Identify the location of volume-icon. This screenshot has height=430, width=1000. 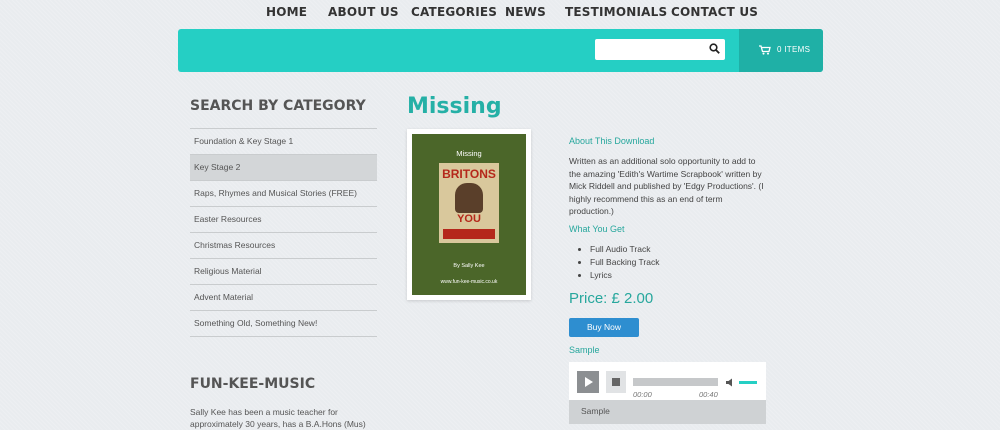
(731, 382).